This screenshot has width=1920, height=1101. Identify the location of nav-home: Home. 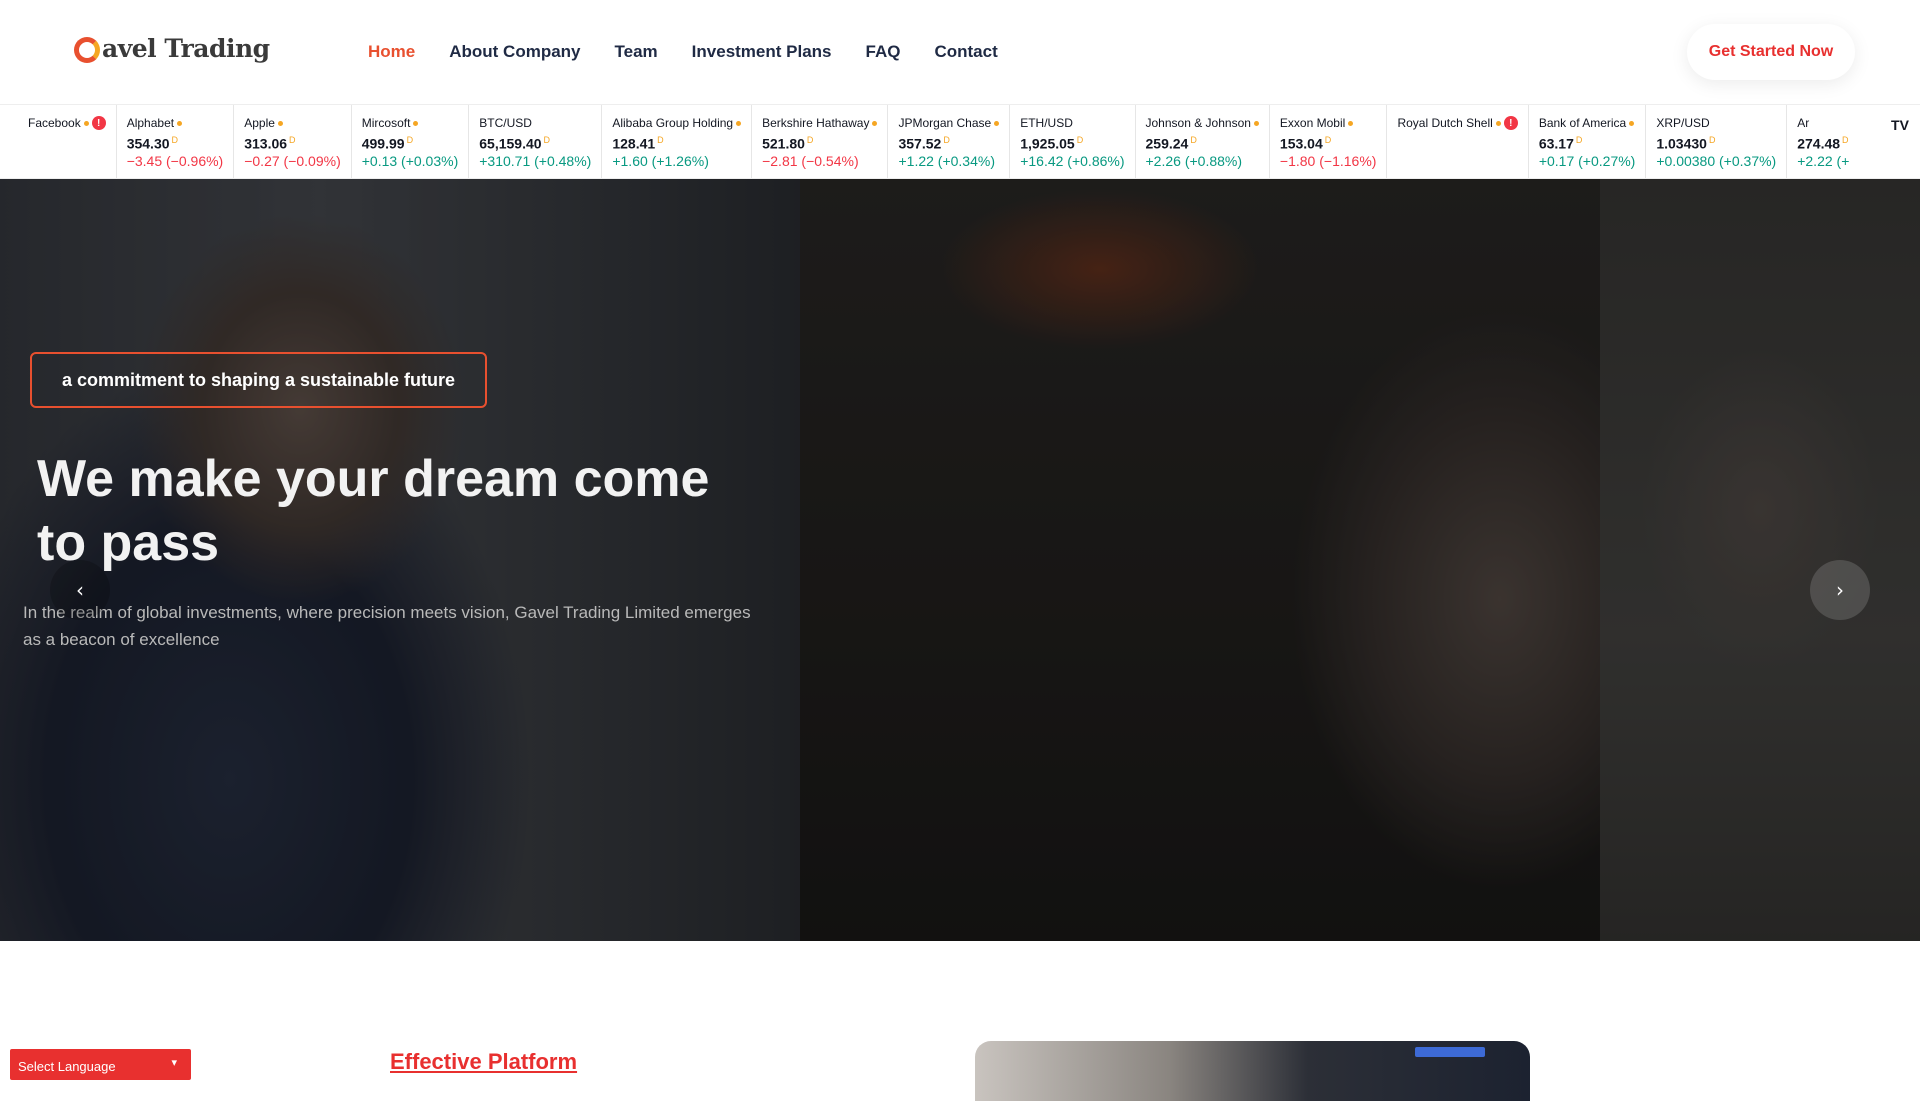
(391, 52).